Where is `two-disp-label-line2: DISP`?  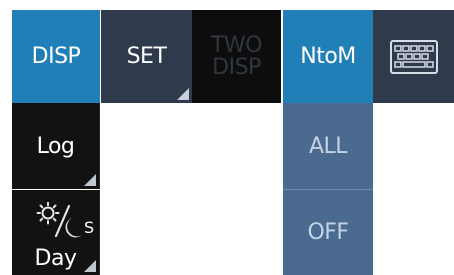
two-disp-label-line2: DISP is located at coordinates (236, 67).